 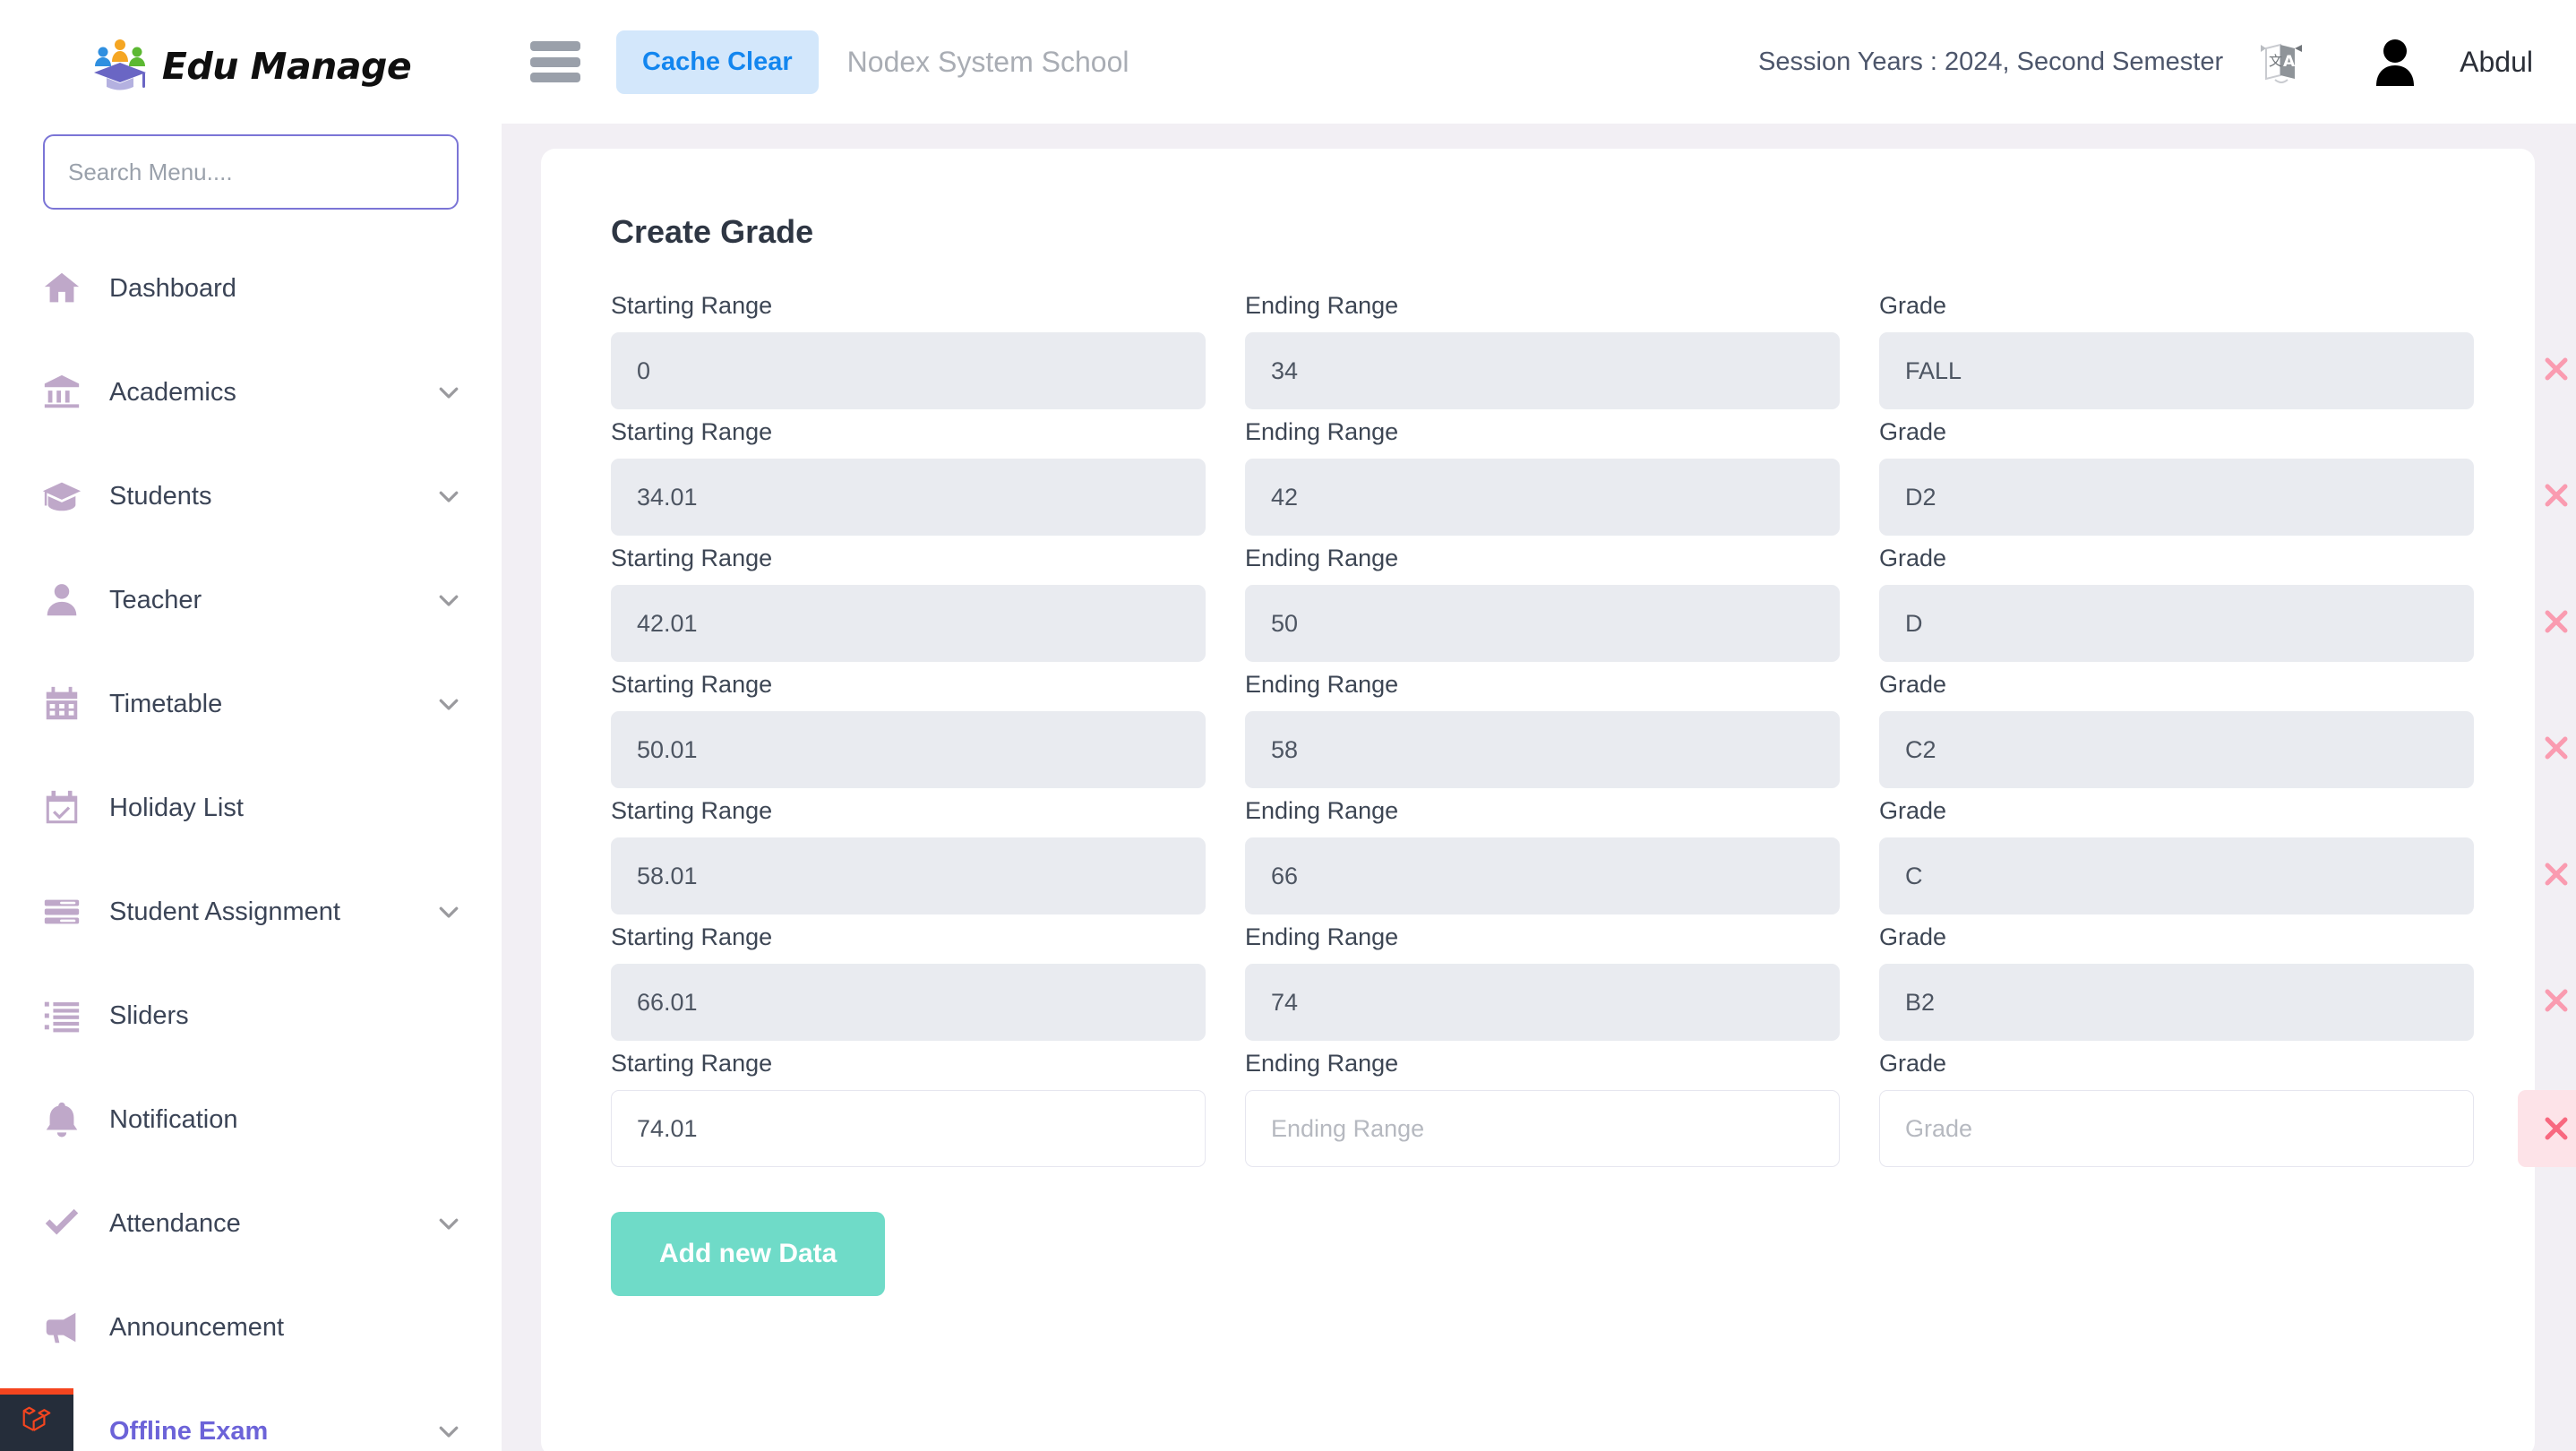 I want to click on sidebar-item-label: Sliders, so click(x=149, y=1015).